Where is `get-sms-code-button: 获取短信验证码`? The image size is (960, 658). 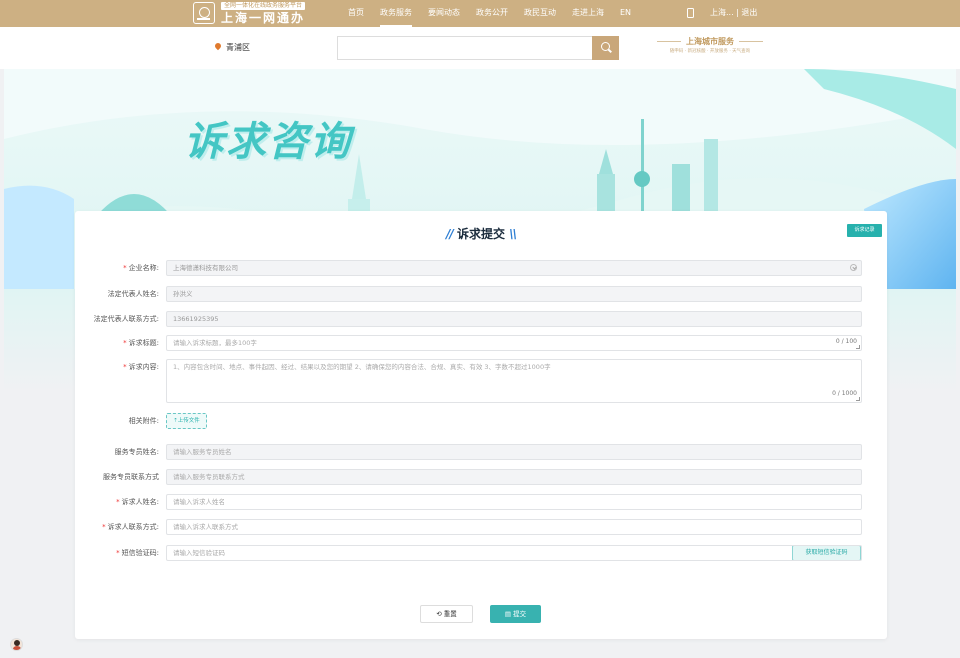
get-sms-code-button: 获取短信验证码 is located at coordinates (826, 553).